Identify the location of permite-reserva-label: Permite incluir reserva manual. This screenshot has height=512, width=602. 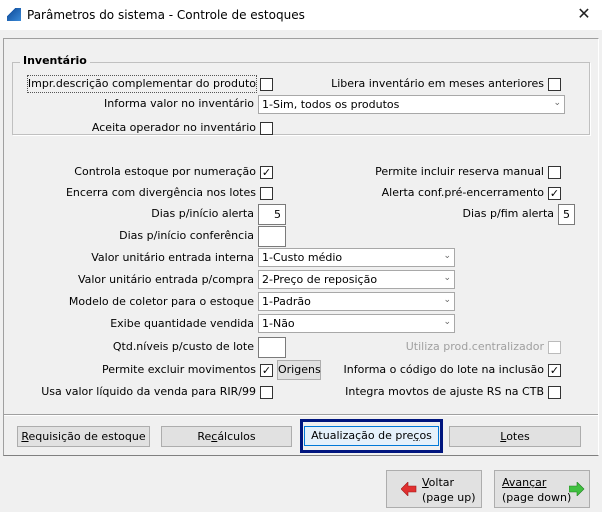
(459, 171).